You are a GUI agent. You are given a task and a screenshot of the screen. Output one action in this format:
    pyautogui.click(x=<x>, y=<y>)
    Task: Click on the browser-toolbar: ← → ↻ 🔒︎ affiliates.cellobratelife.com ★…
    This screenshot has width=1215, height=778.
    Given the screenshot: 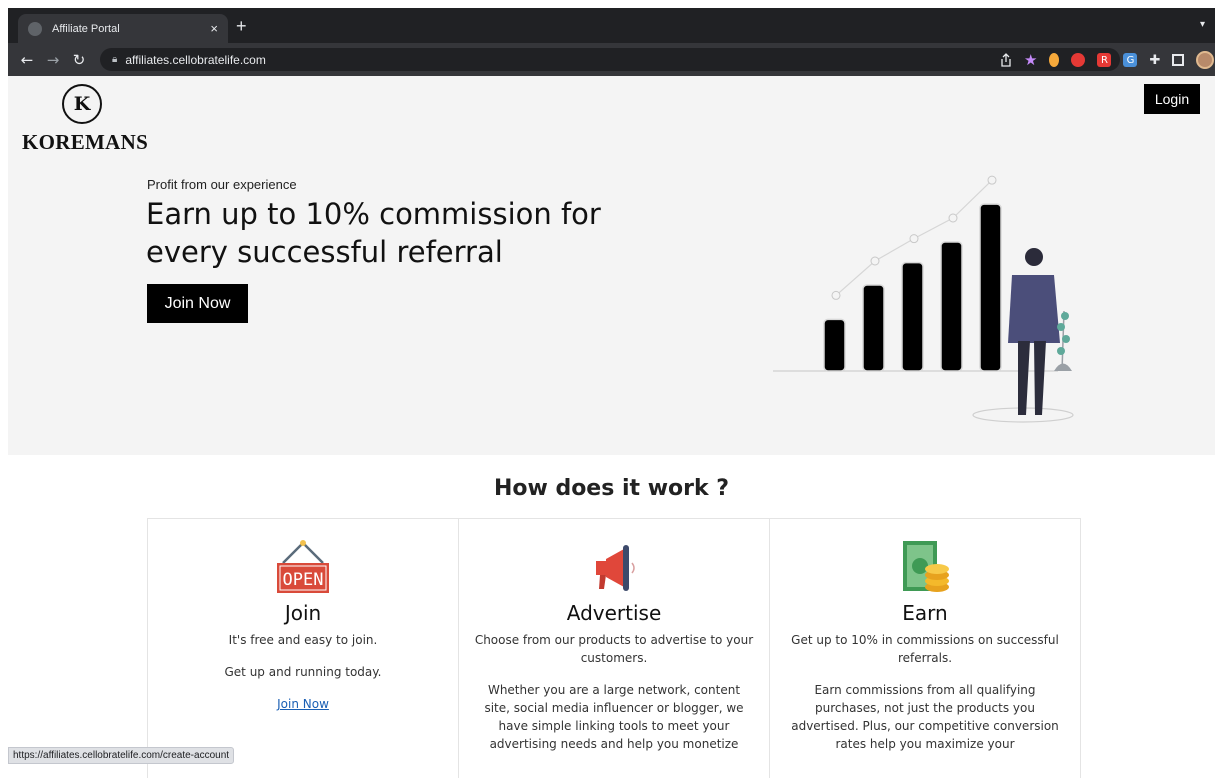 What is the action you would take?
    pyautogui.click(x=611, y=59)
    